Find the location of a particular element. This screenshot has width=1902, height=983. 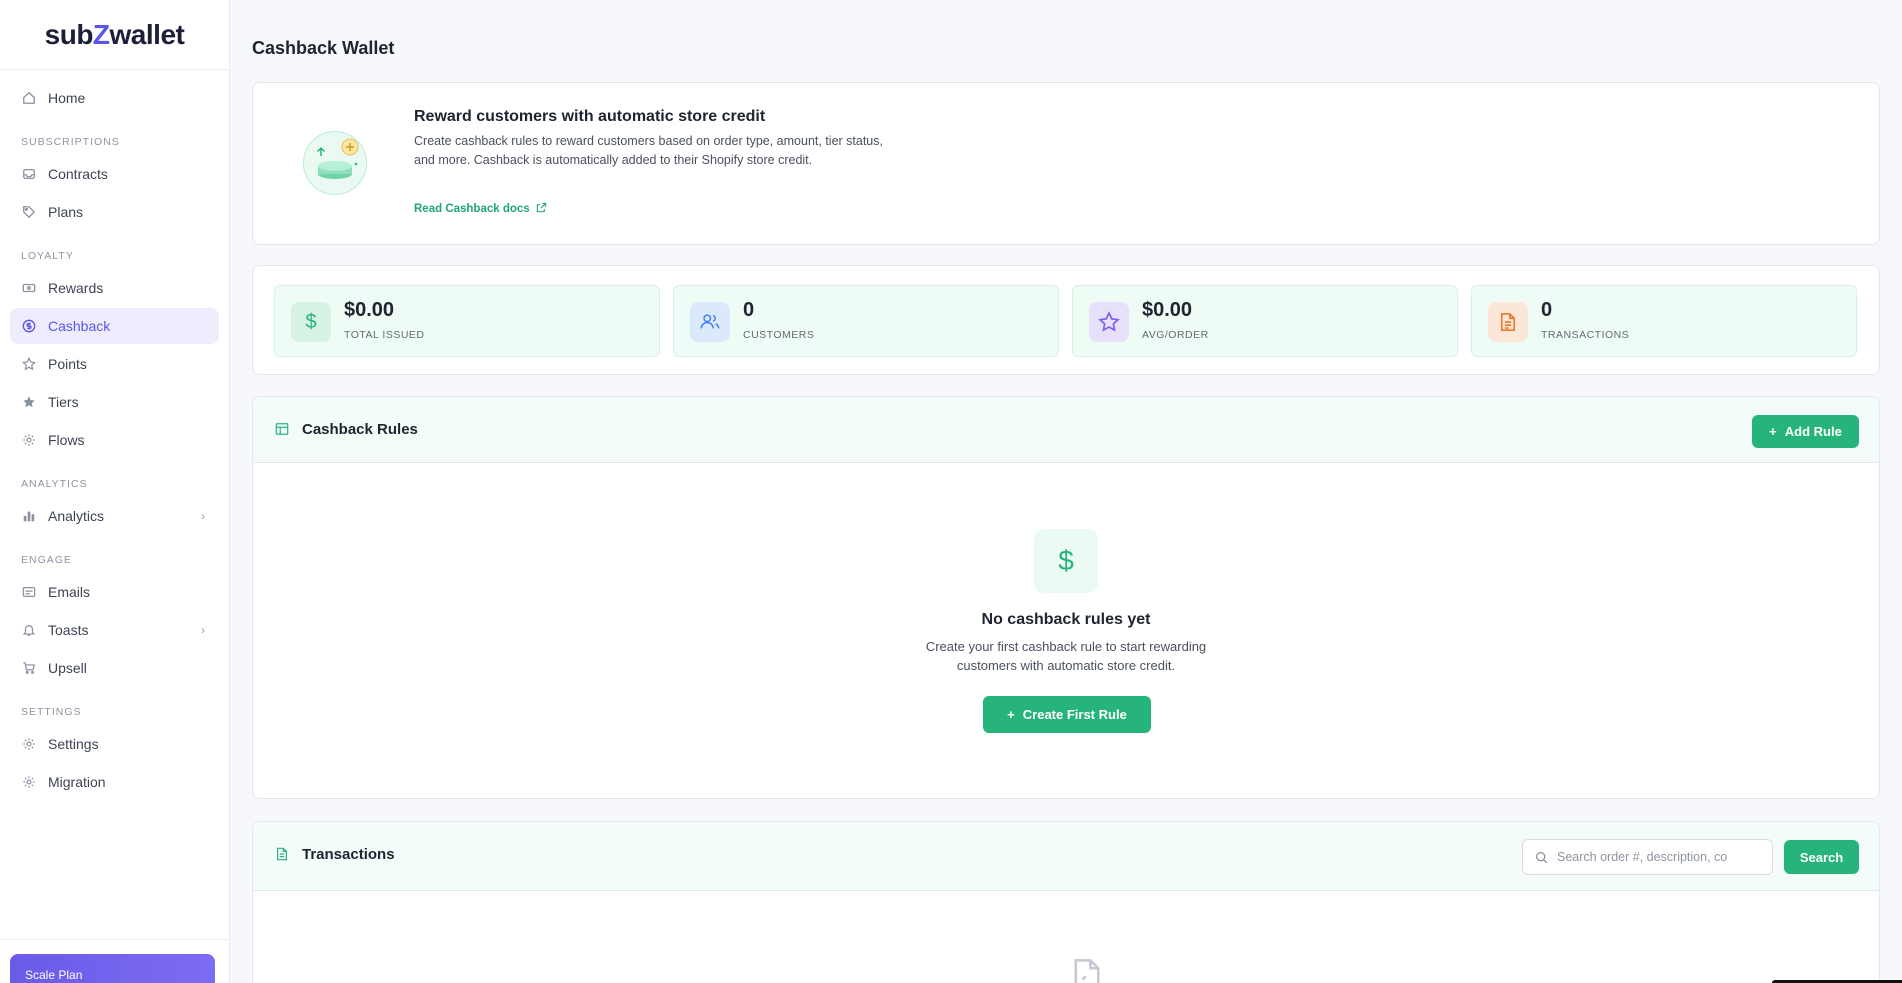

users-icon is located at coordinates (710, 322).